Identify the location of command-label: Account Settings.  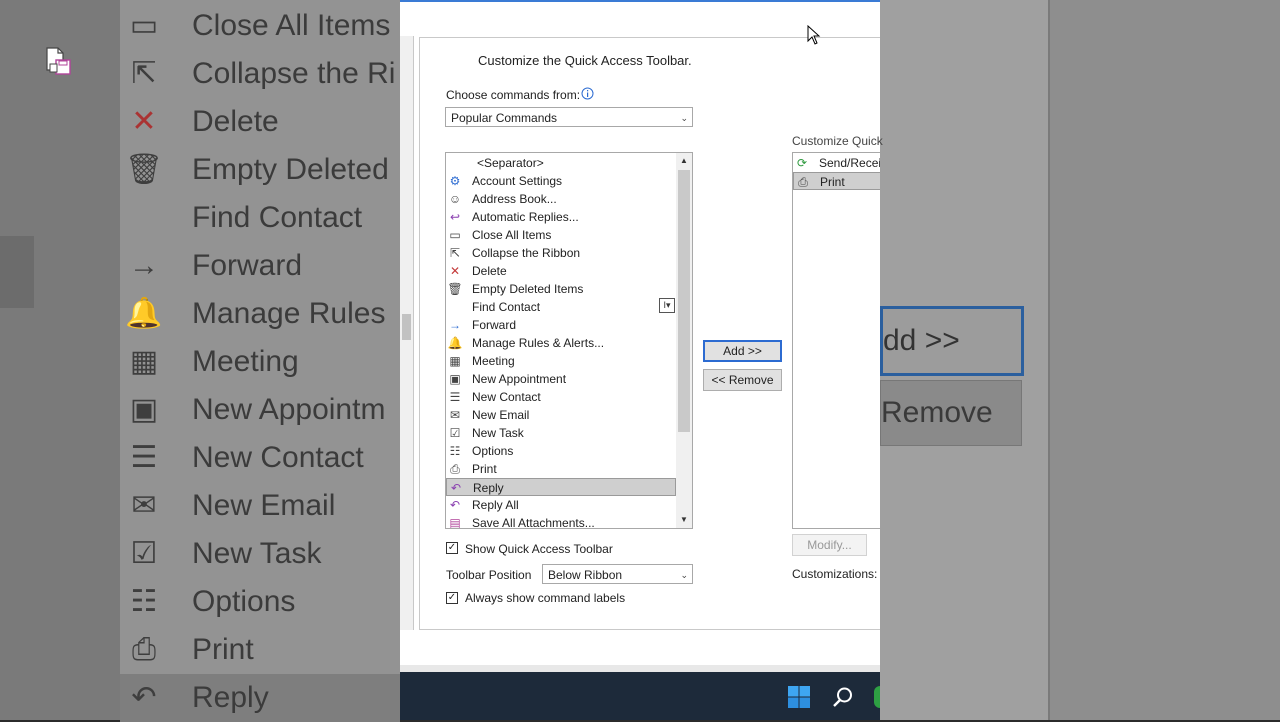
(517, 181).